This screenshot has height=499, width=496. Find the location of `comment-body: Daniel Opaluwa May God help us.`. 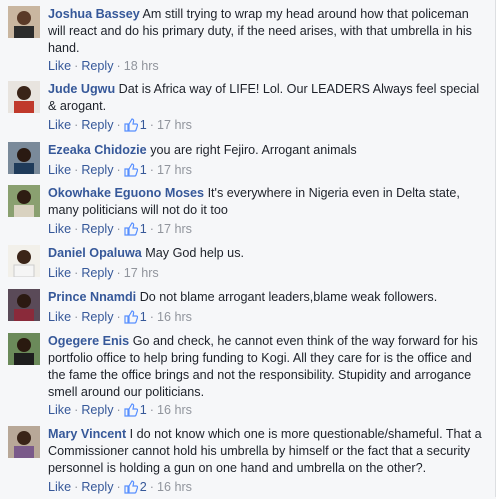

comment-body: Daniel Opaluwa May God help us. is located at coordinates (268, 253).